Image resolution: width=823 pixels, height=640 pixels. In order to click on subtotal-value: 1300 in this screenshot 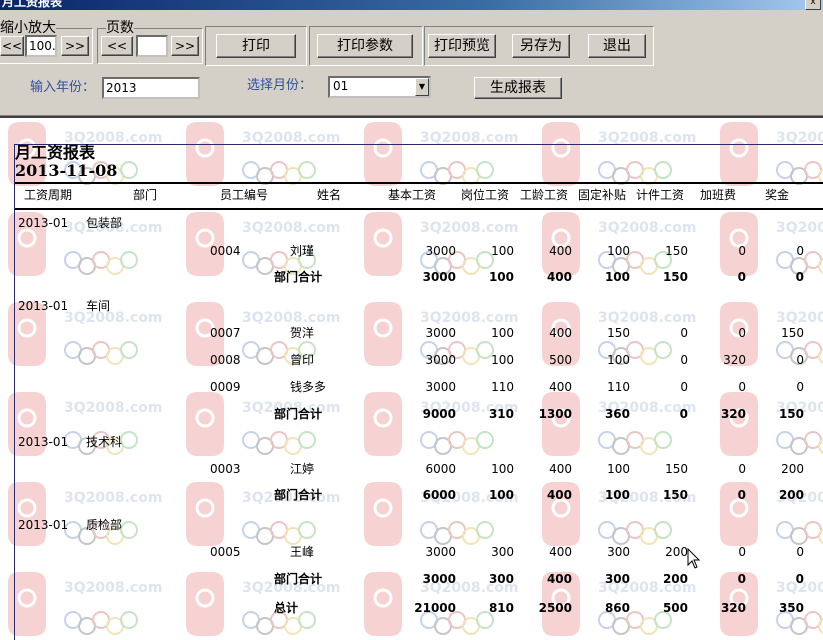, I will do `click(555, 414)`.